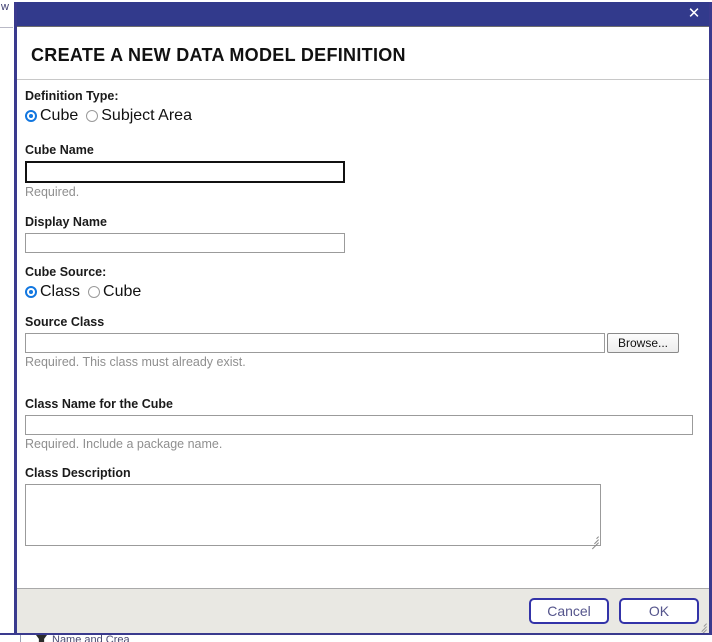 The height and width of the screenshot is (642, 712). Describe the element at coordinates (356, 637) in the screenshot. I see `background-bottom-strip: Name and Crea` at that location.